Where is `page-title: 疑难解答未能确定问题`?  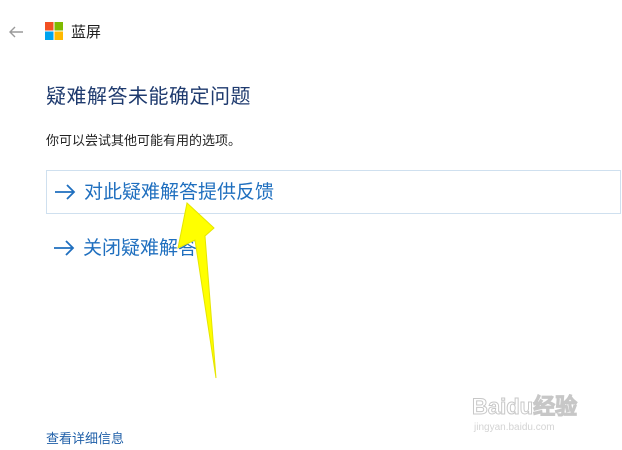
page-title: 疑难解答未能确定问题 is located at coordinates (148, 96).